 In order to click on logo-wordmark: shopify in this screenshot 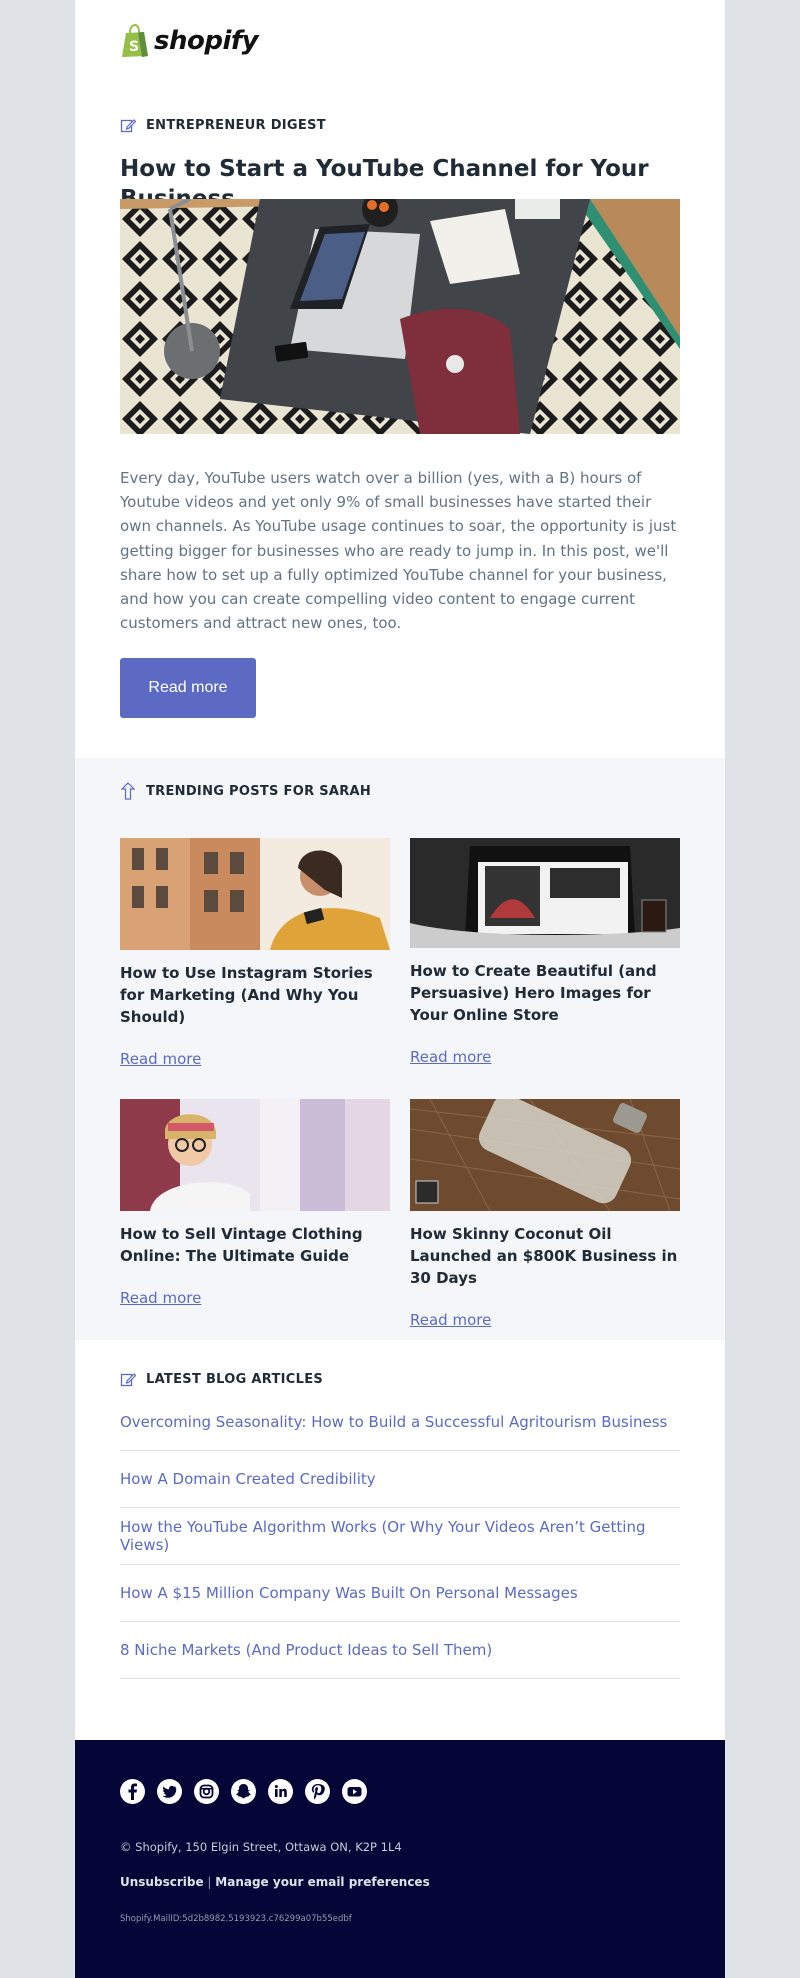, I will do `click(206, 41)`.